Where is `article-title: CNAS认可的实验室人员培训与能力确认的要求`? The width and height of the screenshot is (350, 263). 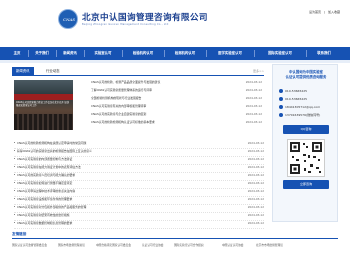
article-title: CNAS认可的实验室人员培训与能力确认的要求 is located at coordinates (122, 175).